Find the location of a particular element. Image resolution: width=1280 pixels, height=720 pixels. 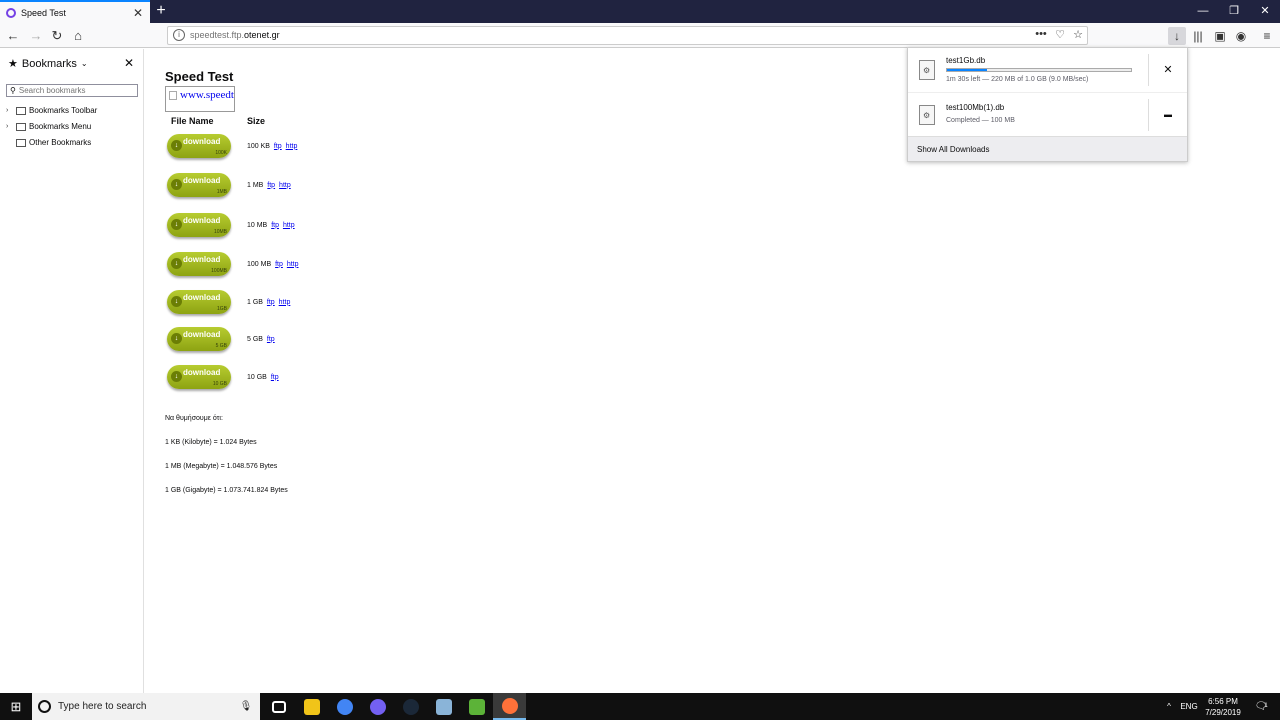

taskbar-search: Type here to search 🎙 is located at coordinates (146, 706).